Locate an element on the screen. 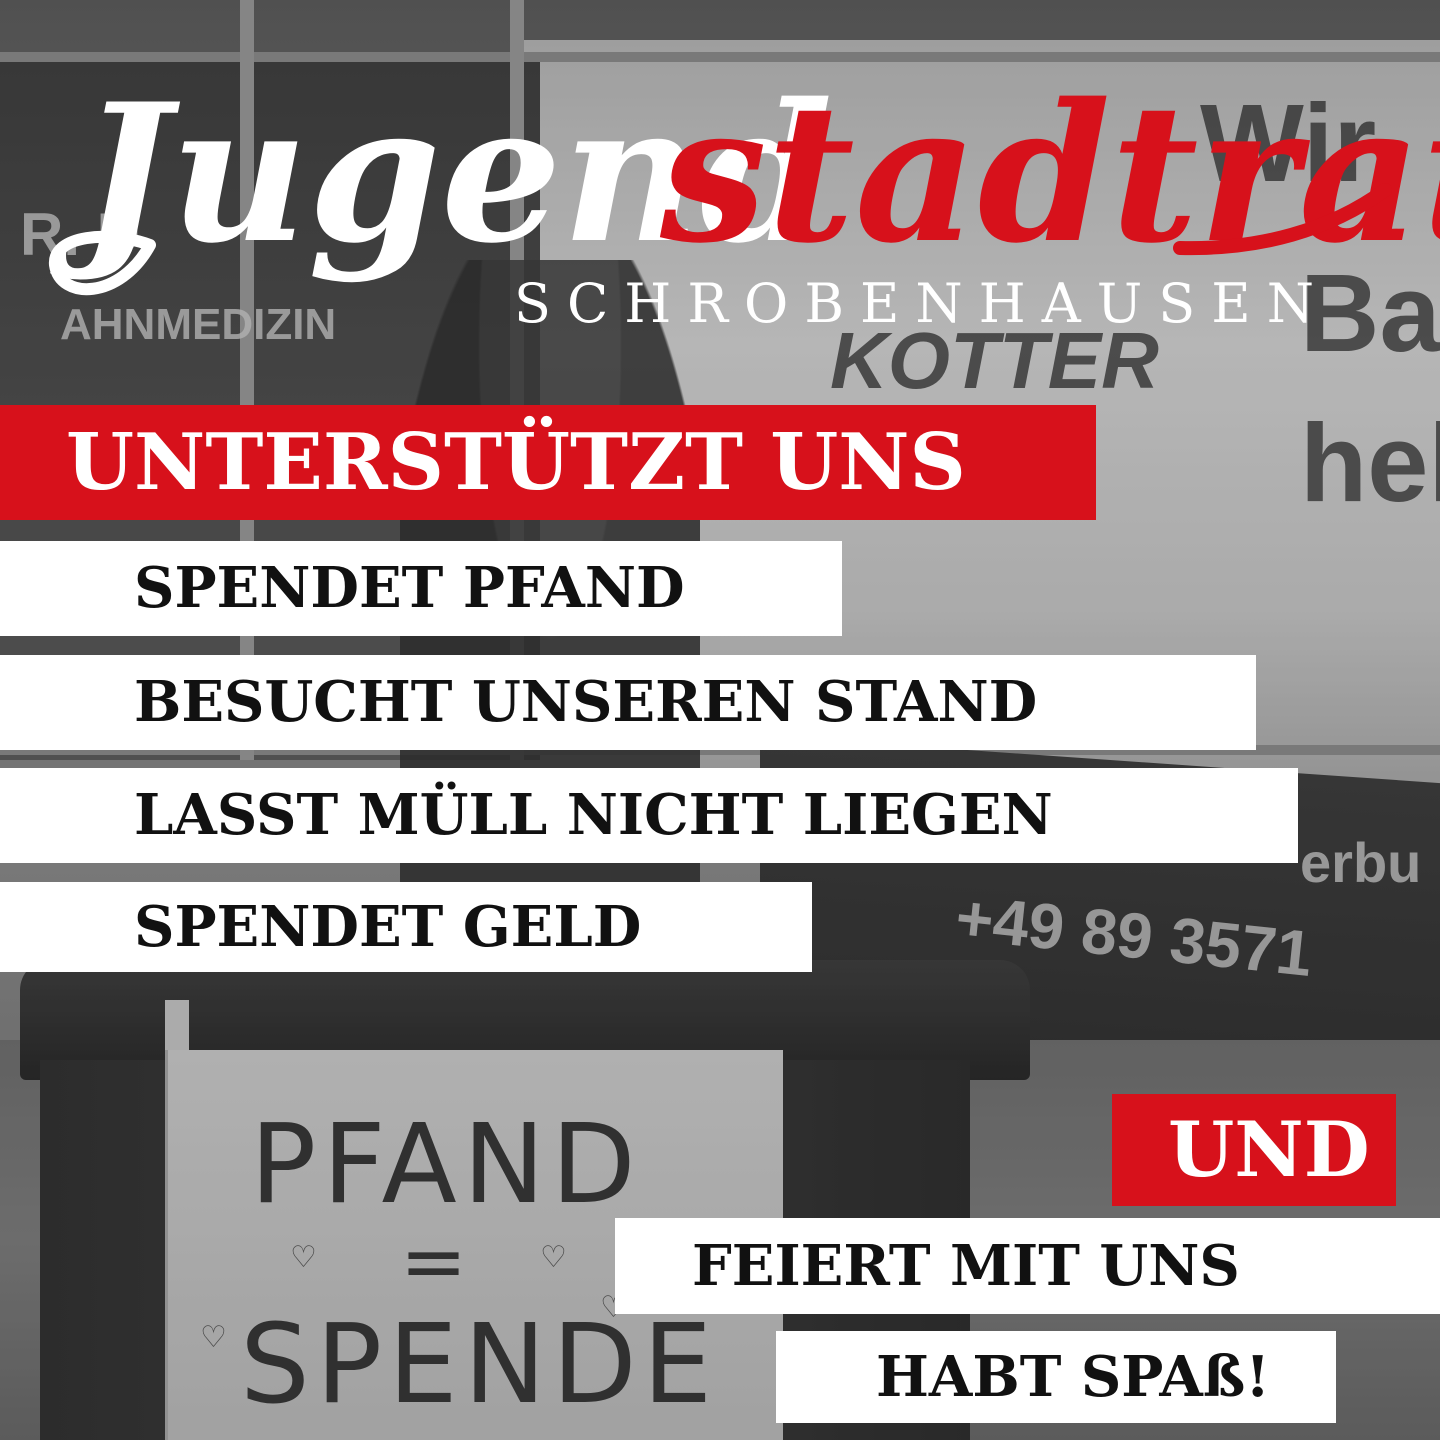 The image size is (1440, 1440). connector-banner: UND is located at coordinates (1254, 1150).